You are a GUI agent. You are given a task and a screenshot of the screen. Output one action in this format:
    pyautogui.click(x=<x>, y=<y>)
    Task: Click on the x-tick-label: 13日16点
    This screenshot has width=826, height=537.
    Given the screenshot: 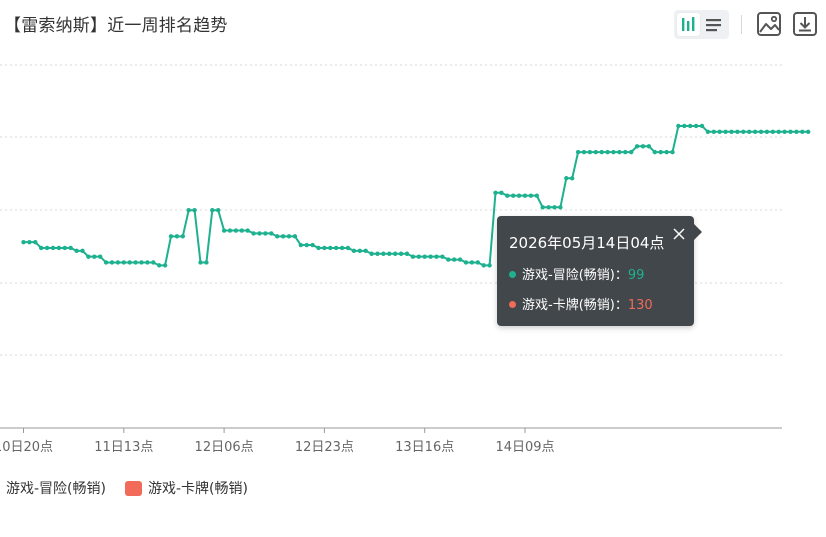 What is the action you would take?
    pyautogui.click(x=424, y=447)
    